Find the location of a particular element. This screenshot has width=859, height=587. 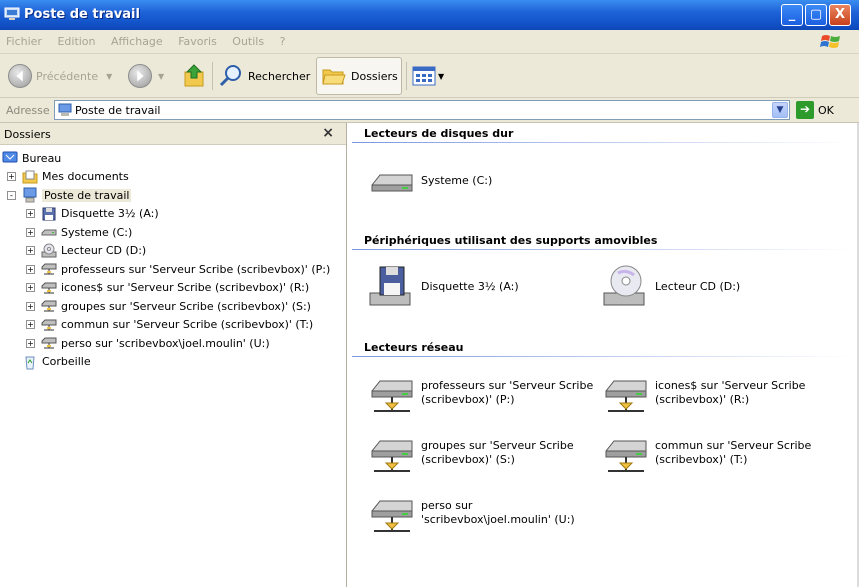

search-label: Rechercher is located at coordinates (279, 76).